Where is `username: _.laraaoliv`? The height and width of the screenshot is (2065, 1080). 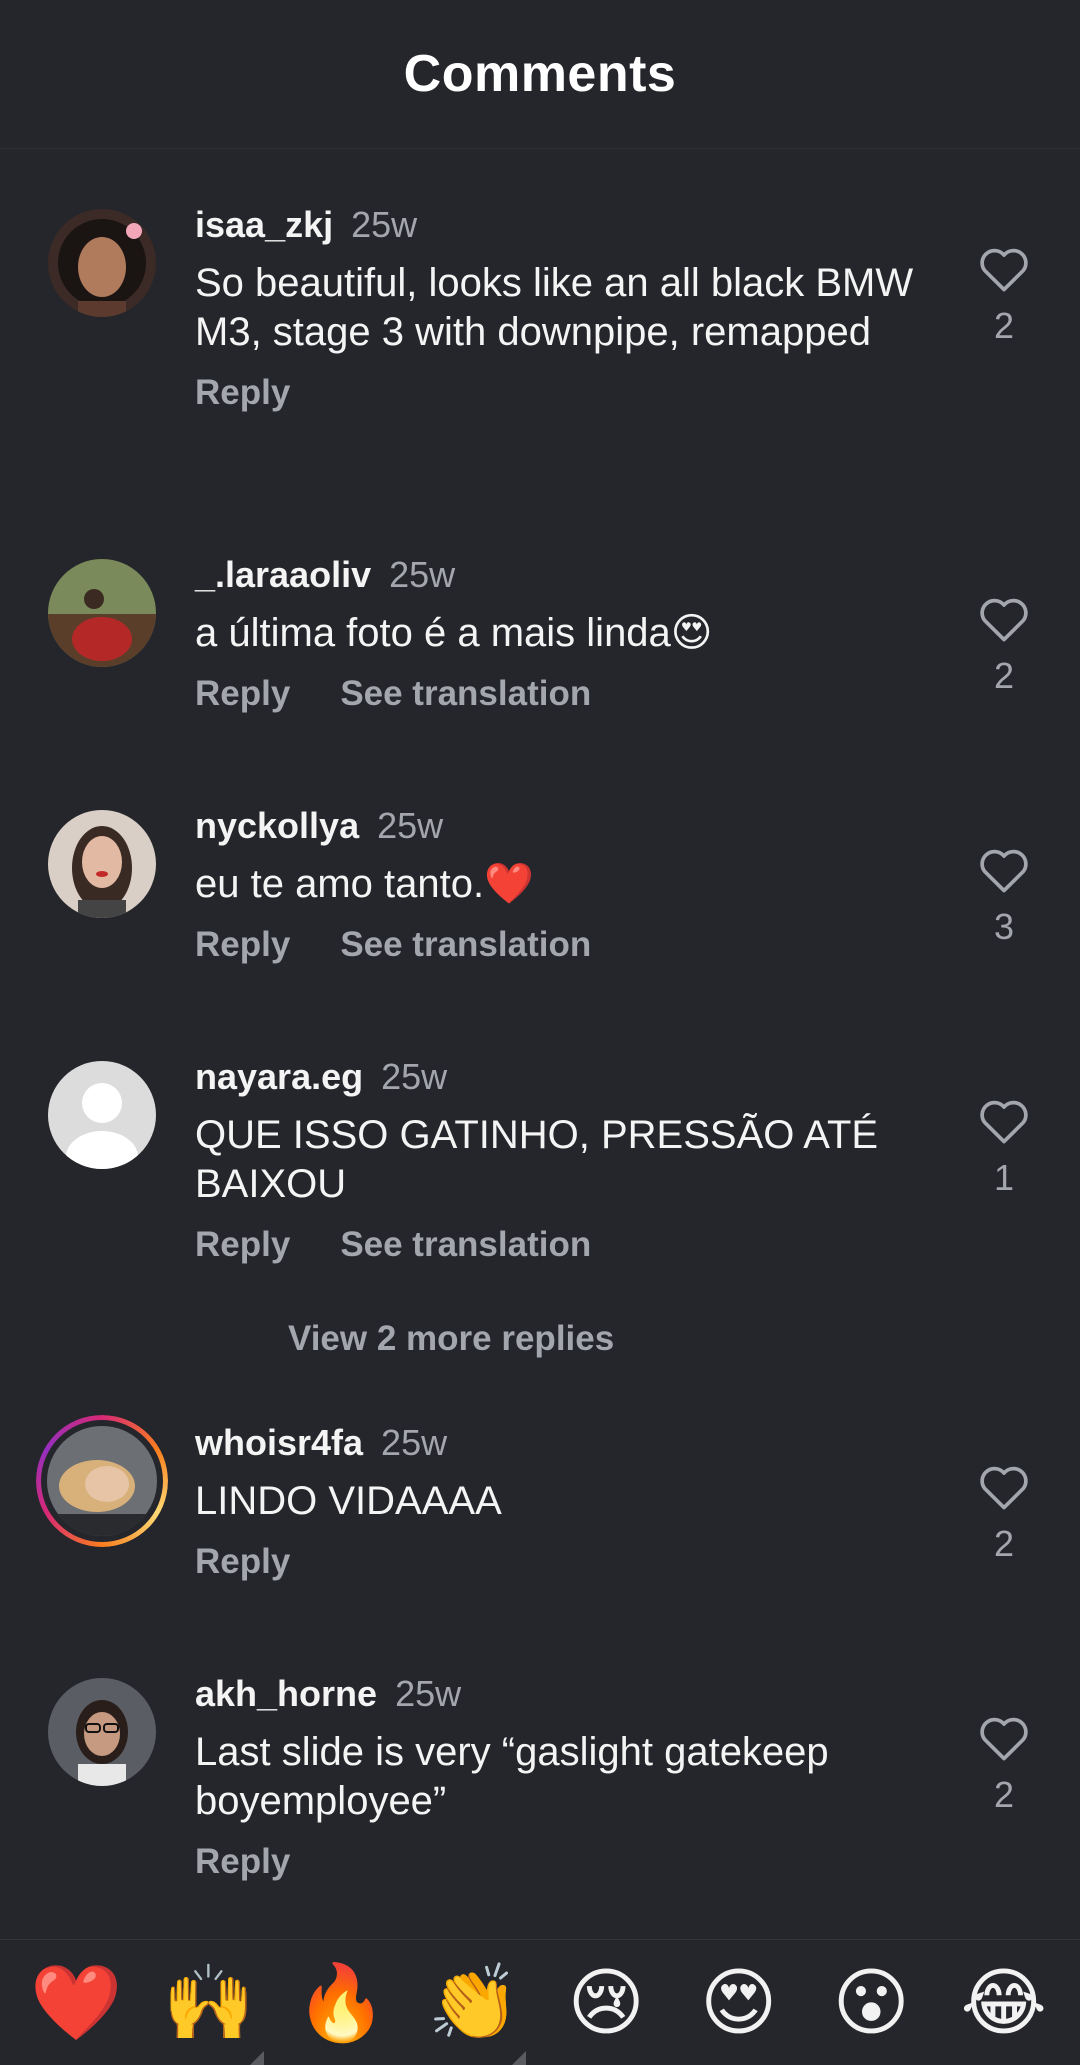 username: _.laraaoliv is located at coordinates (283, 574).